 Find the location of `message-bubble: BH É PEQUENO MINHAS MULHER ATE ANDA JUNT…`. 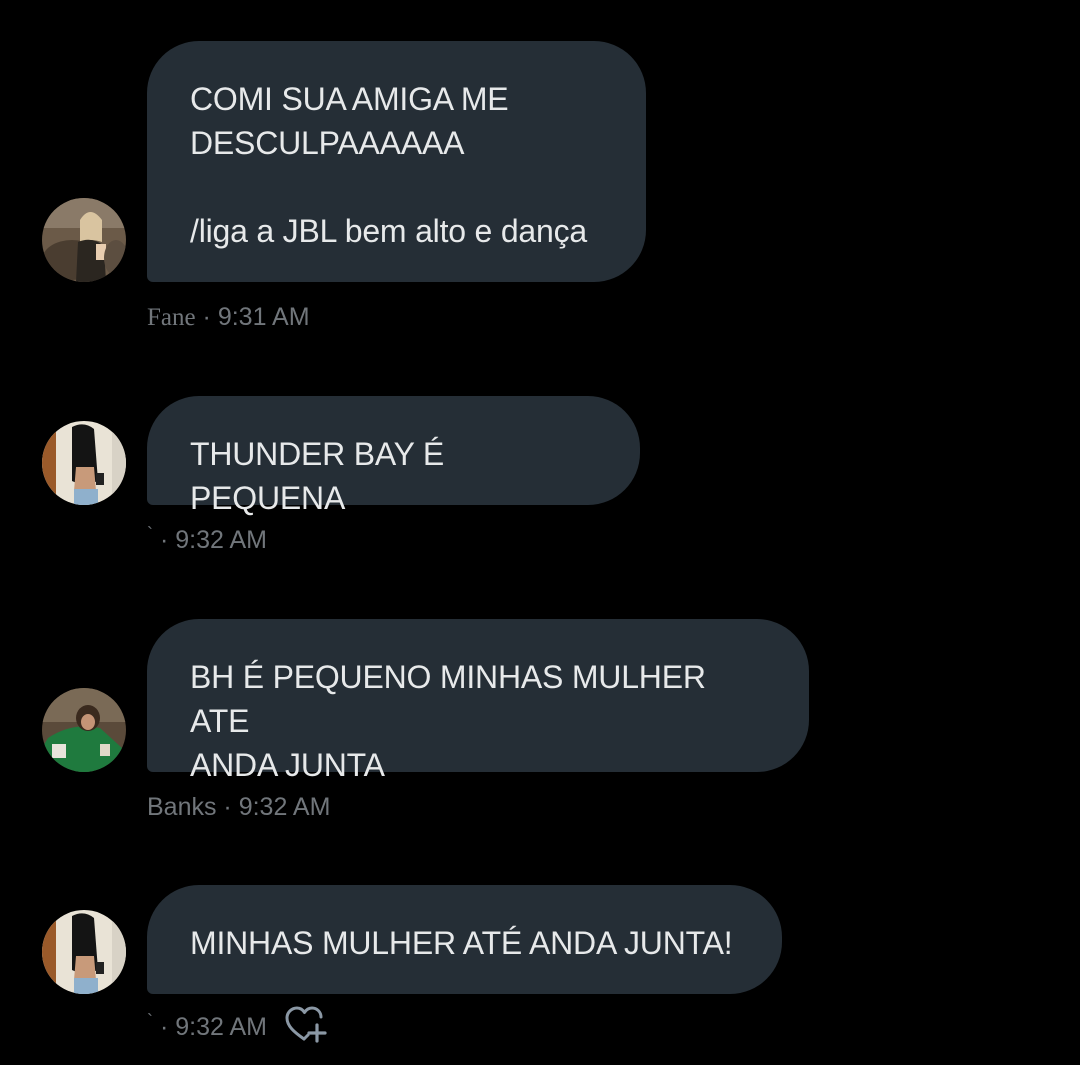

message-bubble: BH É PEQUENO MINHAS MULHER ATE ANDA JUNT… is located at coordinates (478, 701).